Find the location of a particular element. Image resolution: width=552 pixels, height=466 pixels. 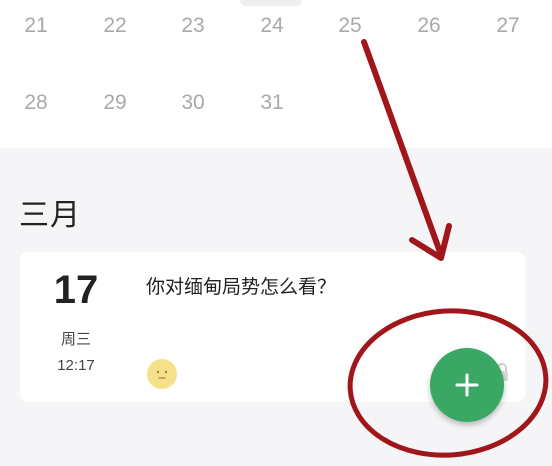

entry-time: 12:17 is located at coordinates (76, 365).